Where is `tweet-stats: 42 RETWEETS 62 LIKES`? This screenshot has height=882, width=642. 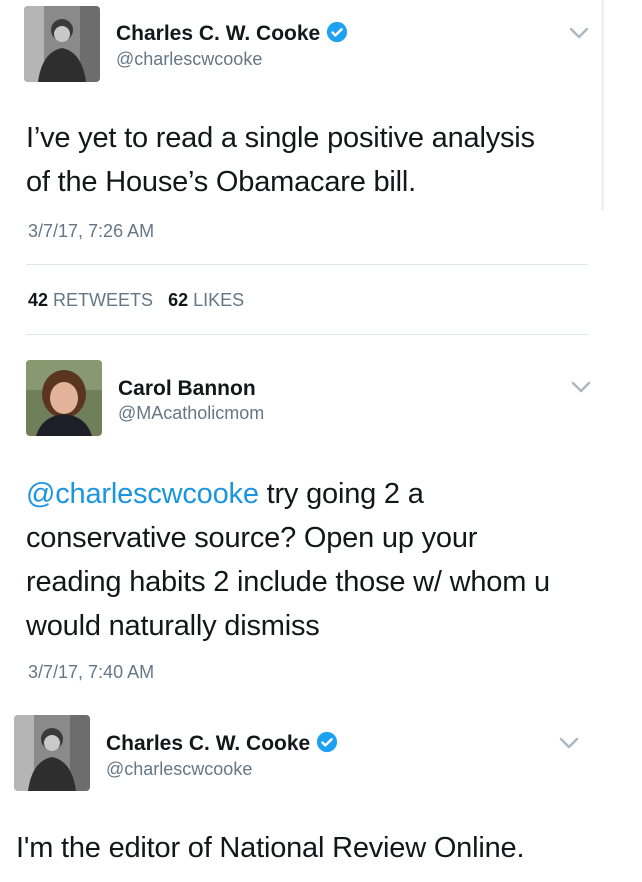
tweet-stats: 42 RETWEETS 62 LIKES is located at coordinates (136, 300).